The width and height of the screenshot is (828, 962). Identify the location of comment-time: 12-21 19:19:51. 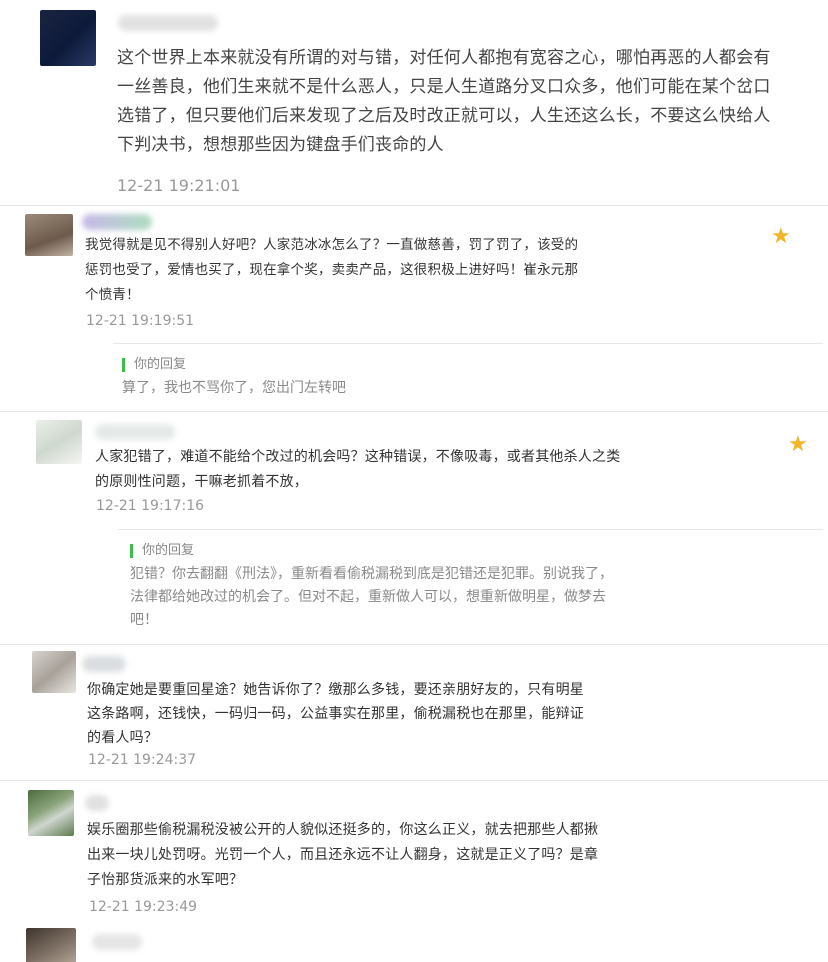
(140, 321).